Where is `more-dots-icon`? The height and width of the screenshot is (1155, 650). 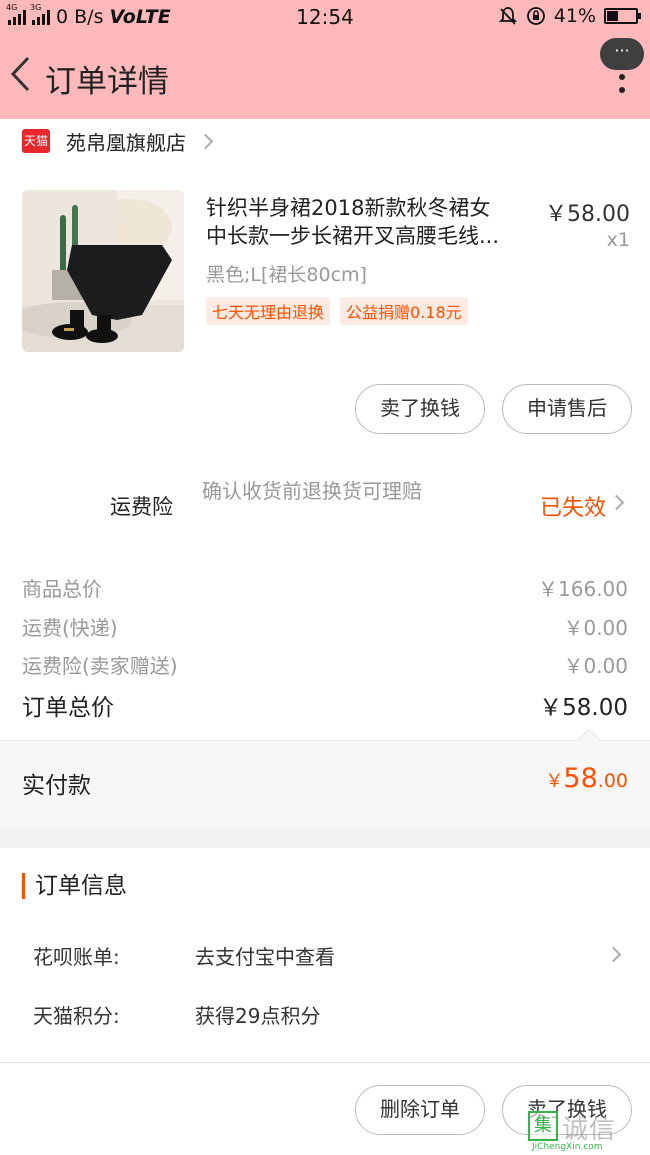 more-dots-icon is located at coordinates (622, 84).